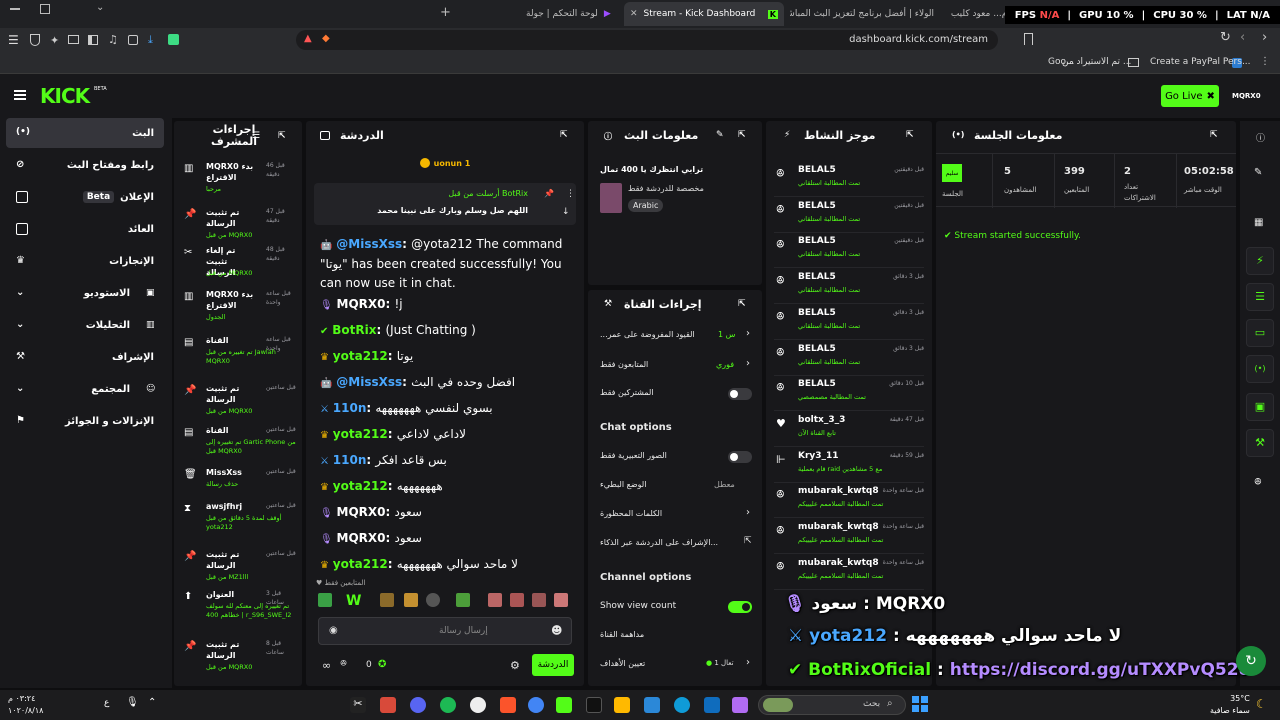 This screenshot has width=1280, height=720. Describe the element at coordinates (553, 665) in the screenshot. I see `chat-send-button: الدردشة` at that location.